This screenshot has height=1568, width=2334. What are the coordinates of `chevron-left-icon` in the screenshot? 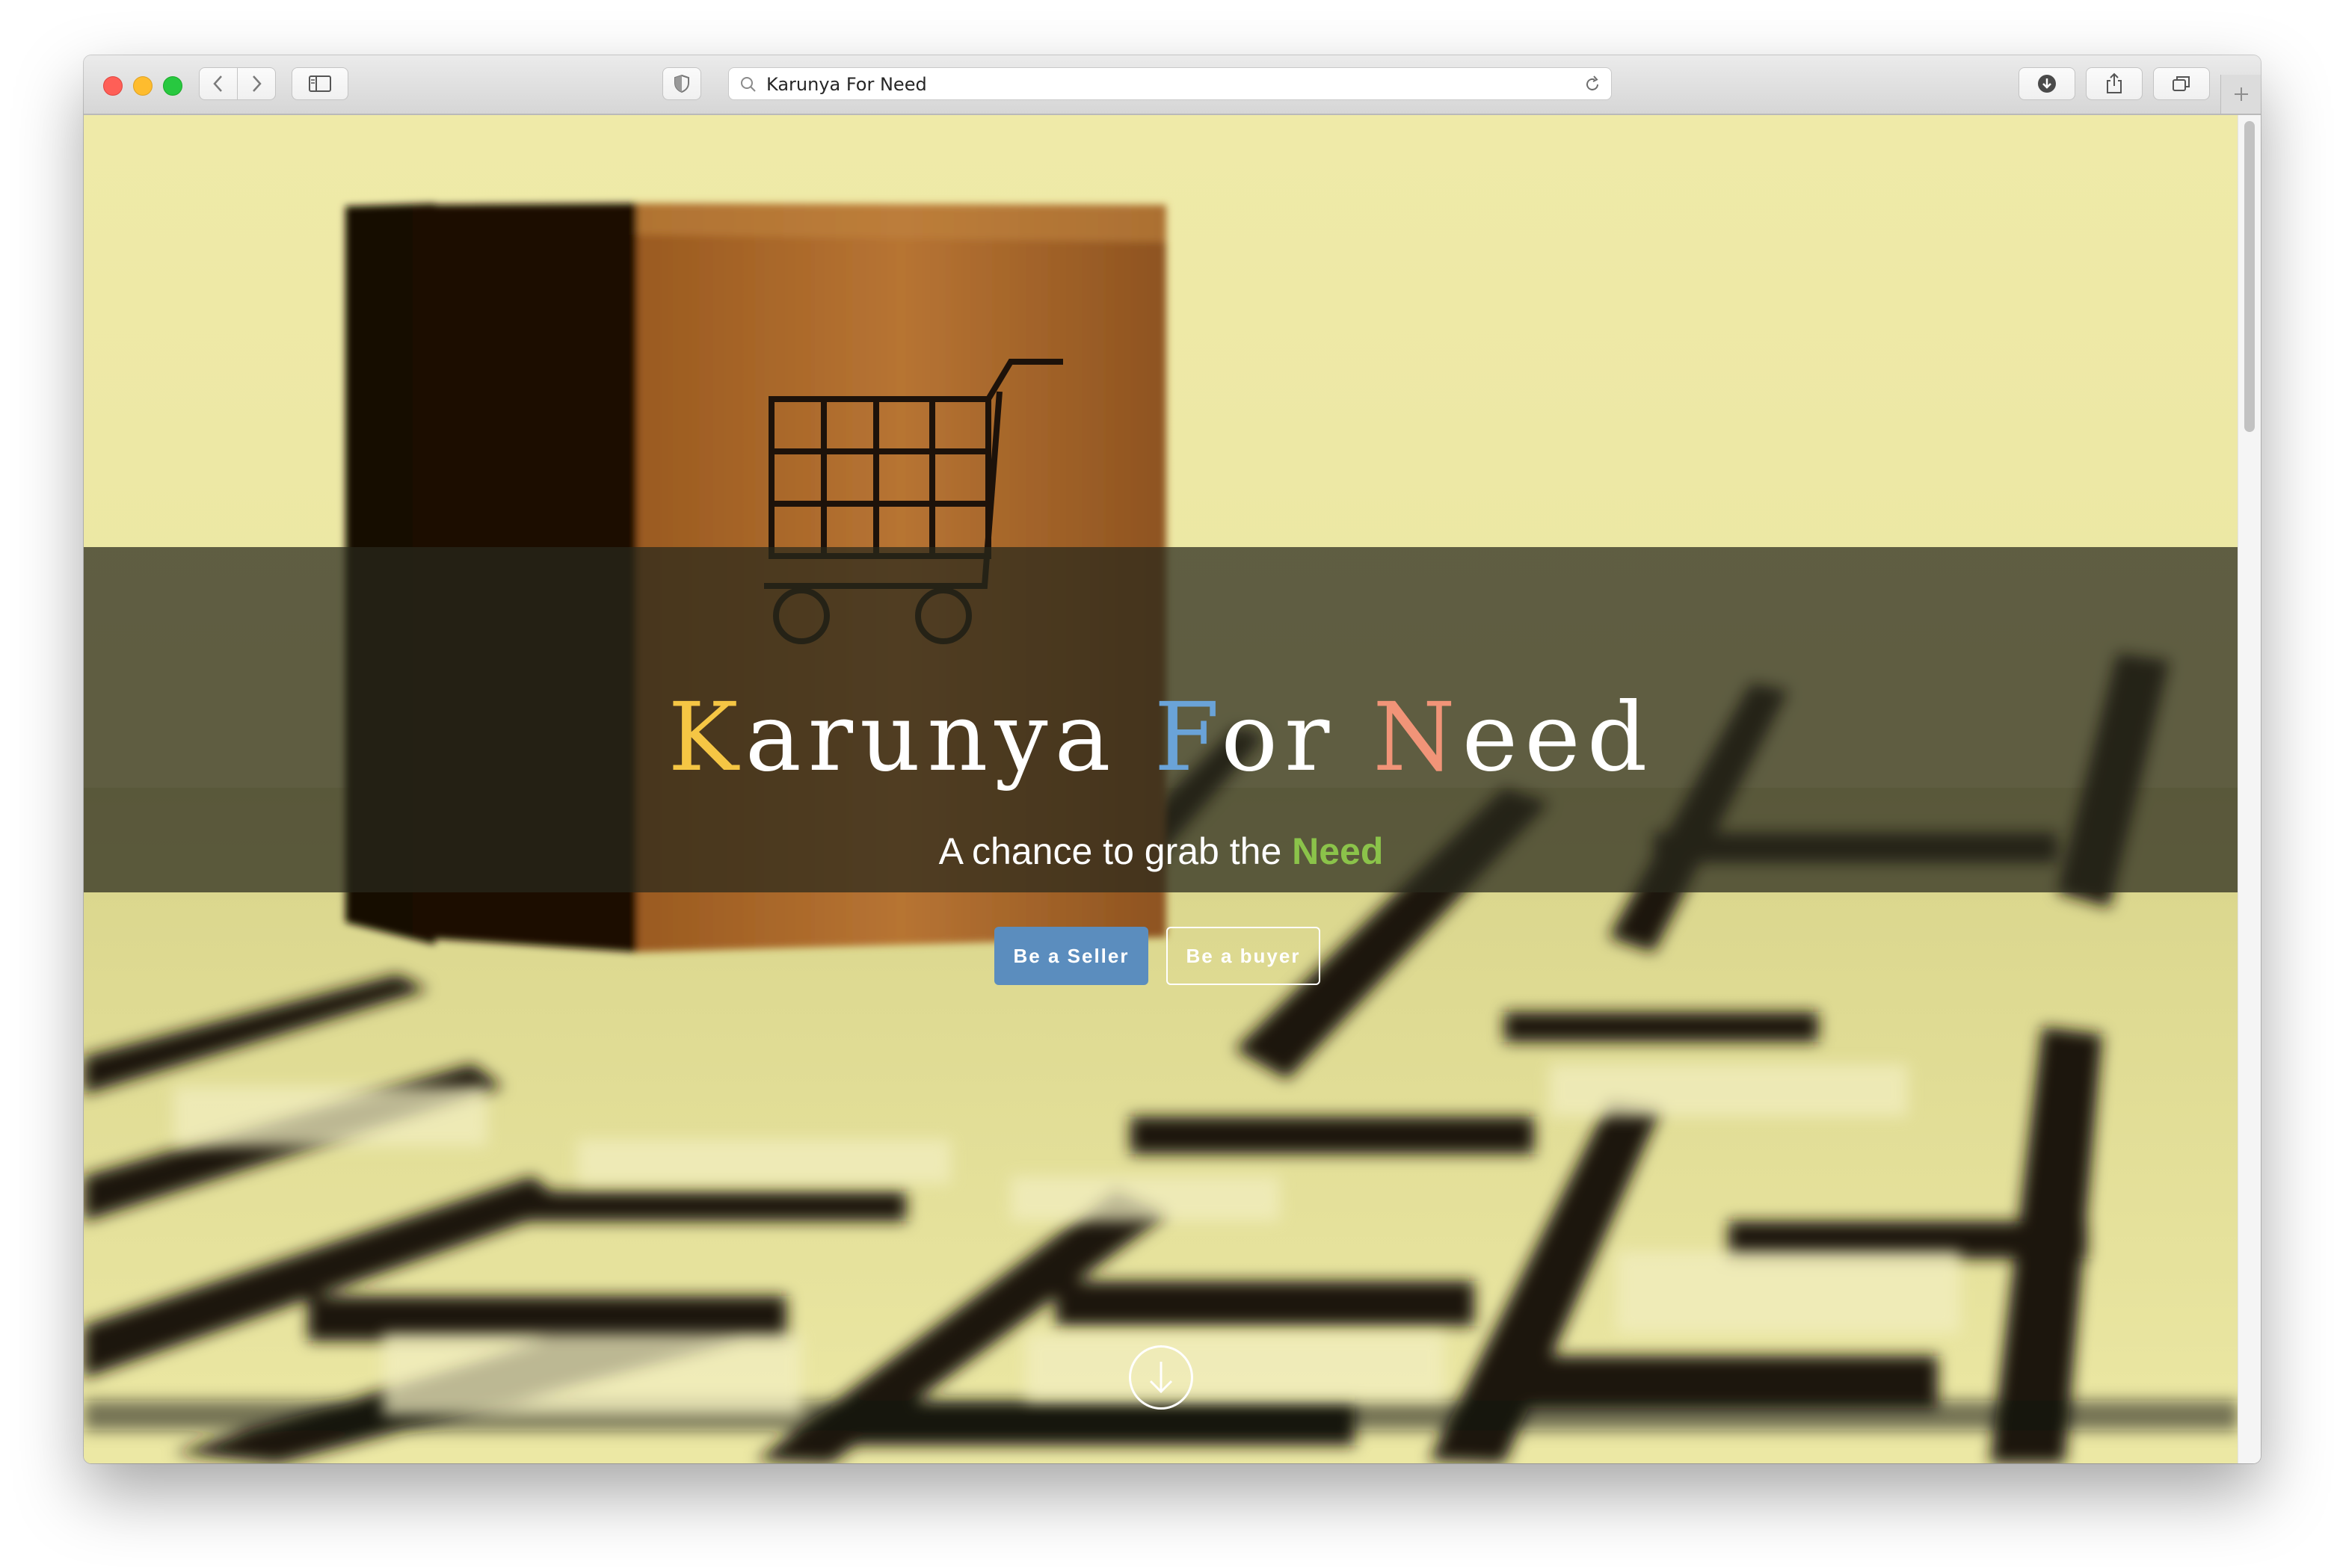 It's located at (217, 83).